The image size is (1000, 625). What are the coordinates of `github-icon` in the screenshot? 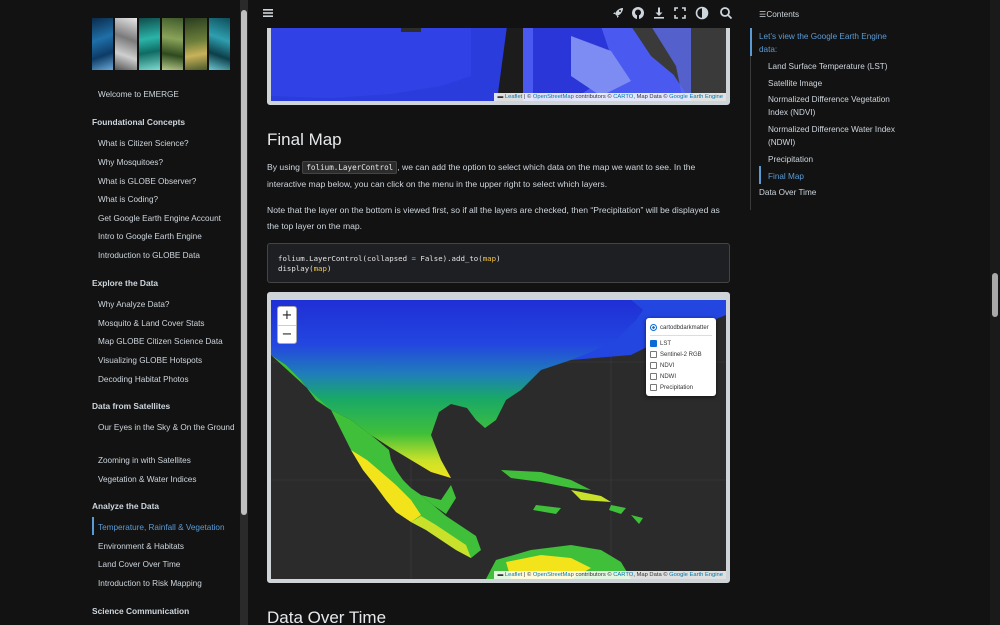 It's located at (638, 14).